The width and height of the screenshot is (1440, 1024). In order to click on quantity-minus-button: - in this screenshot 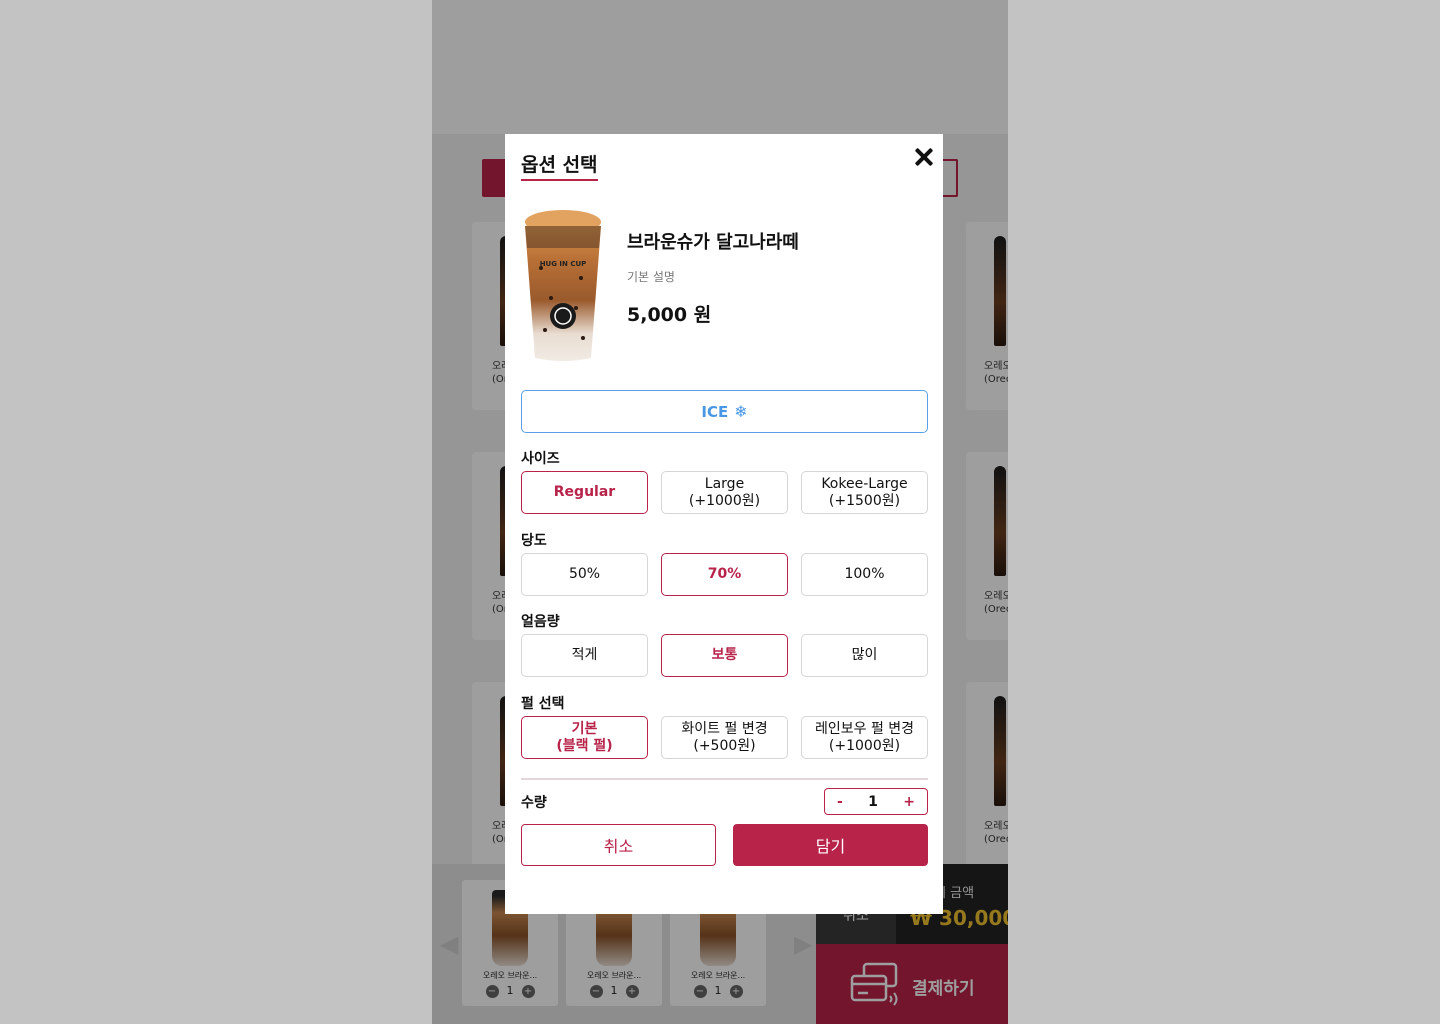, I will do `click(840, 802)`.